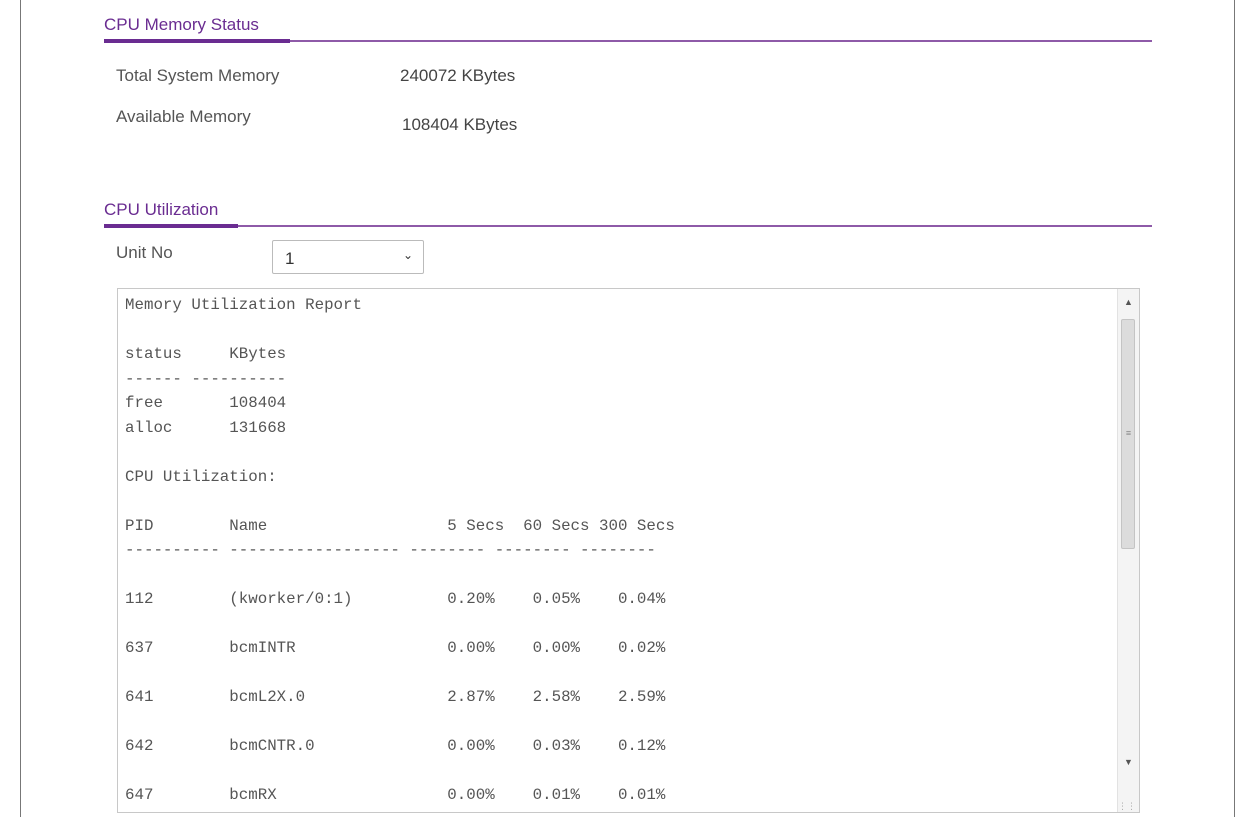 This screenshot has width=1251, height=817. Describe the element at coordinates (460, 124) in the screenshot. I see `available-memory-value: 108404 KBytes` at that location.